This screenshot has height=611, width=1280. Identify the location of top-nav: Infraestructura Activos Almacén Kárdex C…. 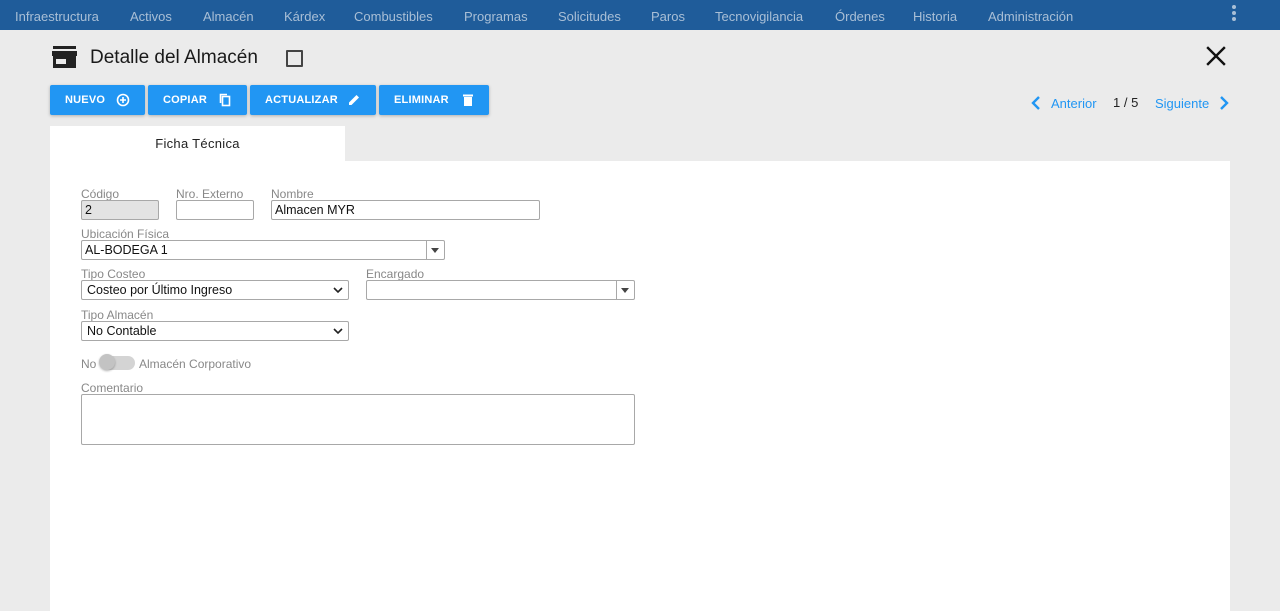
(640, 15).